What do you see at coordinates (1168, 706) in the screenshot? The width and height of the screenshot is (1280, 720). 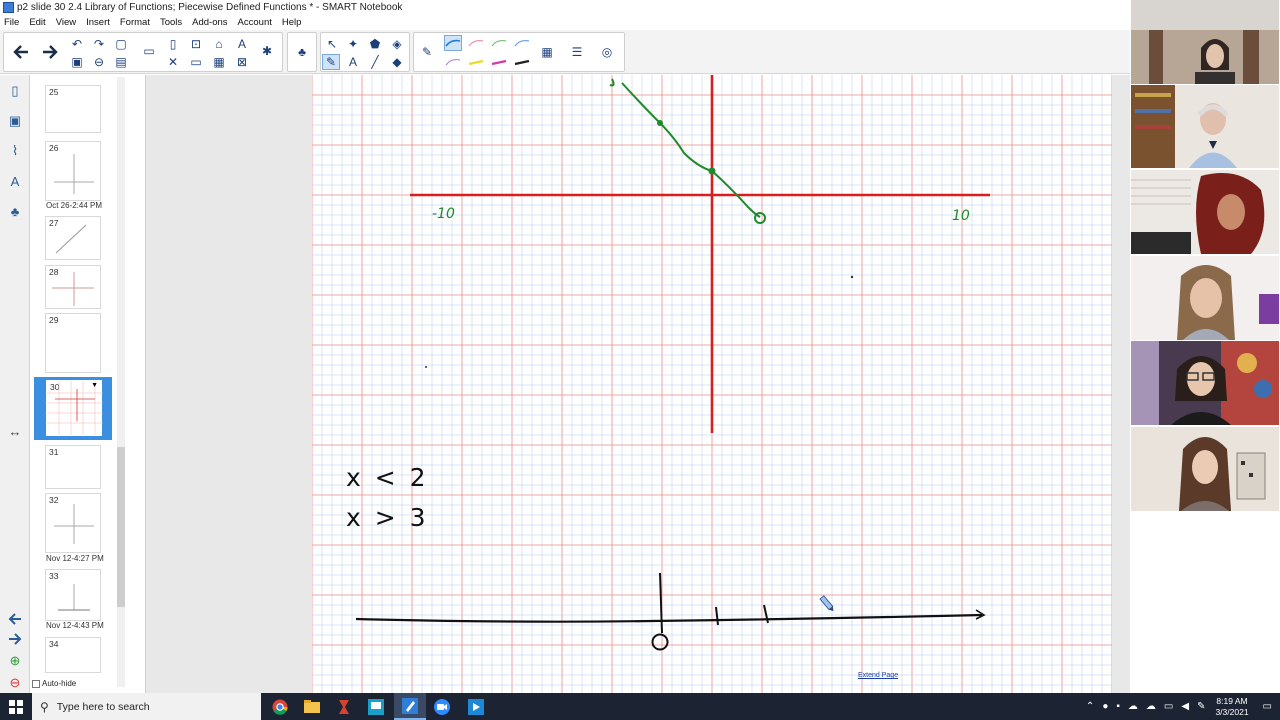 I see `network-icon: ▭` at bounding box center [1168, 706].